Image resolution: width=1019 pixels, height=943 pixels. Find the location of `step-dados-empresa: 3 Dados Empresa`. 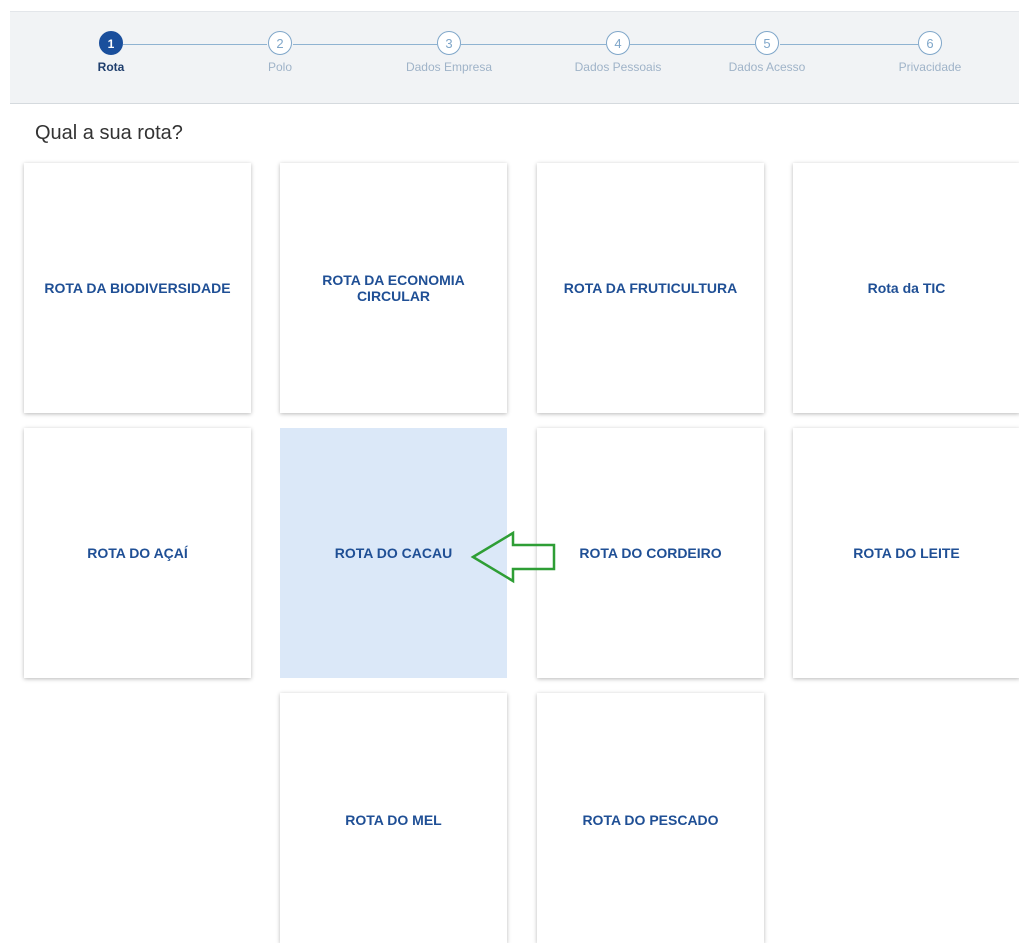

step-dados-empresa: 3 Dados Empresa is located at coordinates (449, 52).